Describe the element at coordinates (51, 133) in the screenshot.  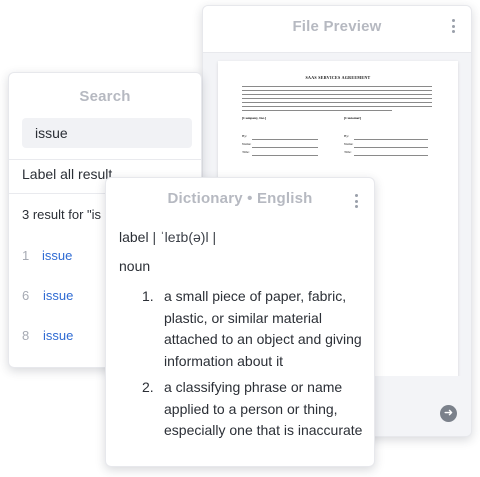
I see `search-query: issue` at that location.